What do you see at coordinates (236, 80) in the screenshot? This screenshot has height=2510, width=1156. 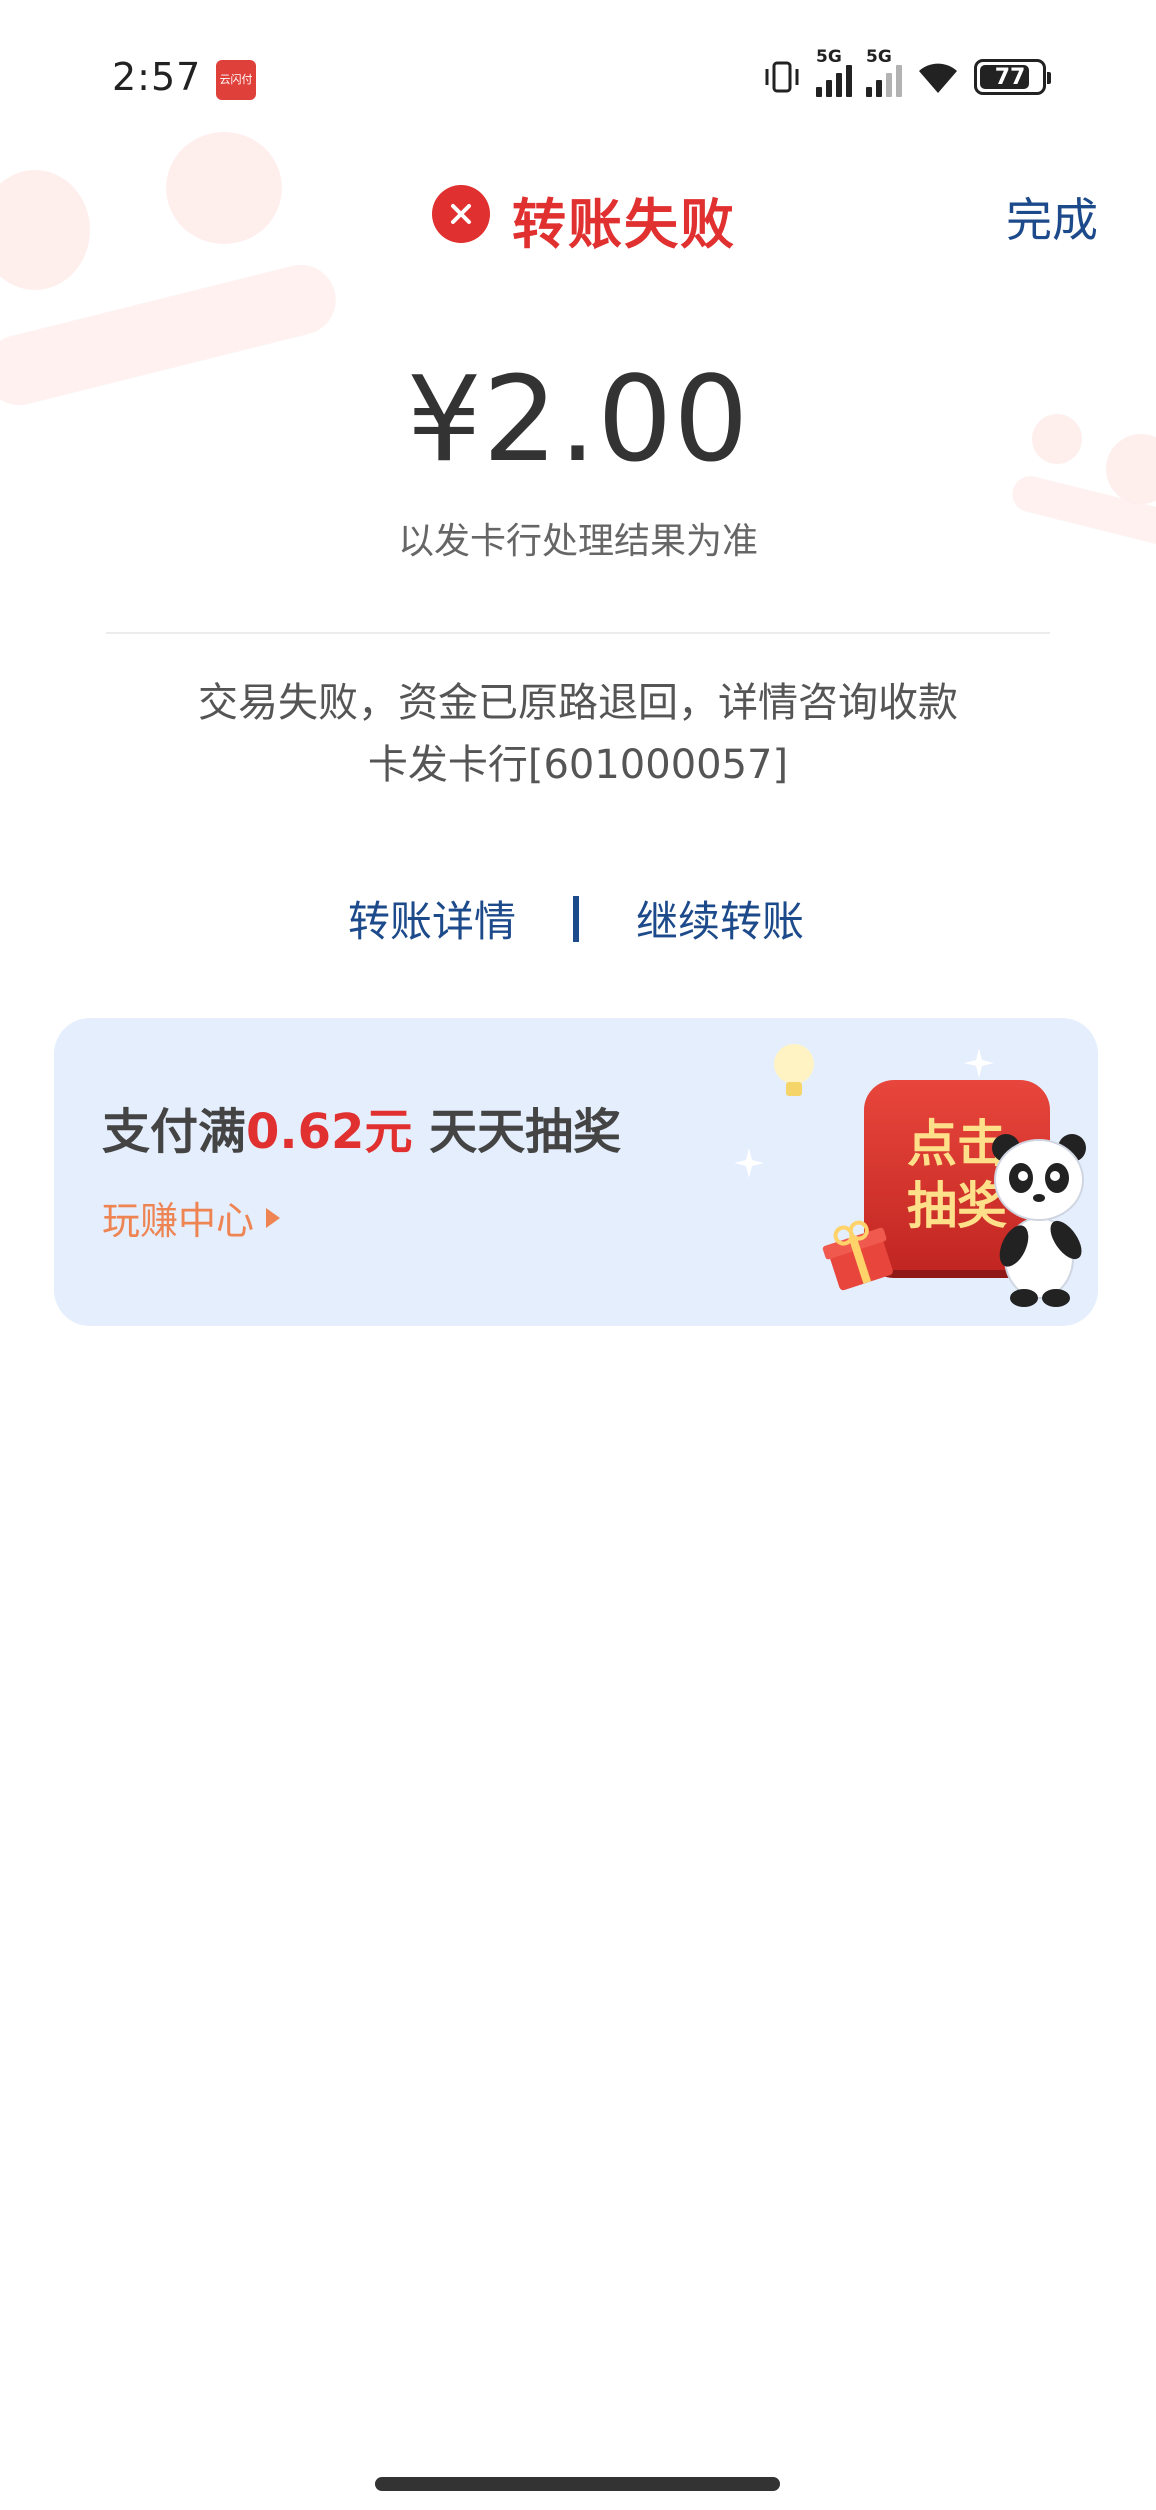 I see `notification-app-icon: 云闪付` at bounding box center [236, 80].